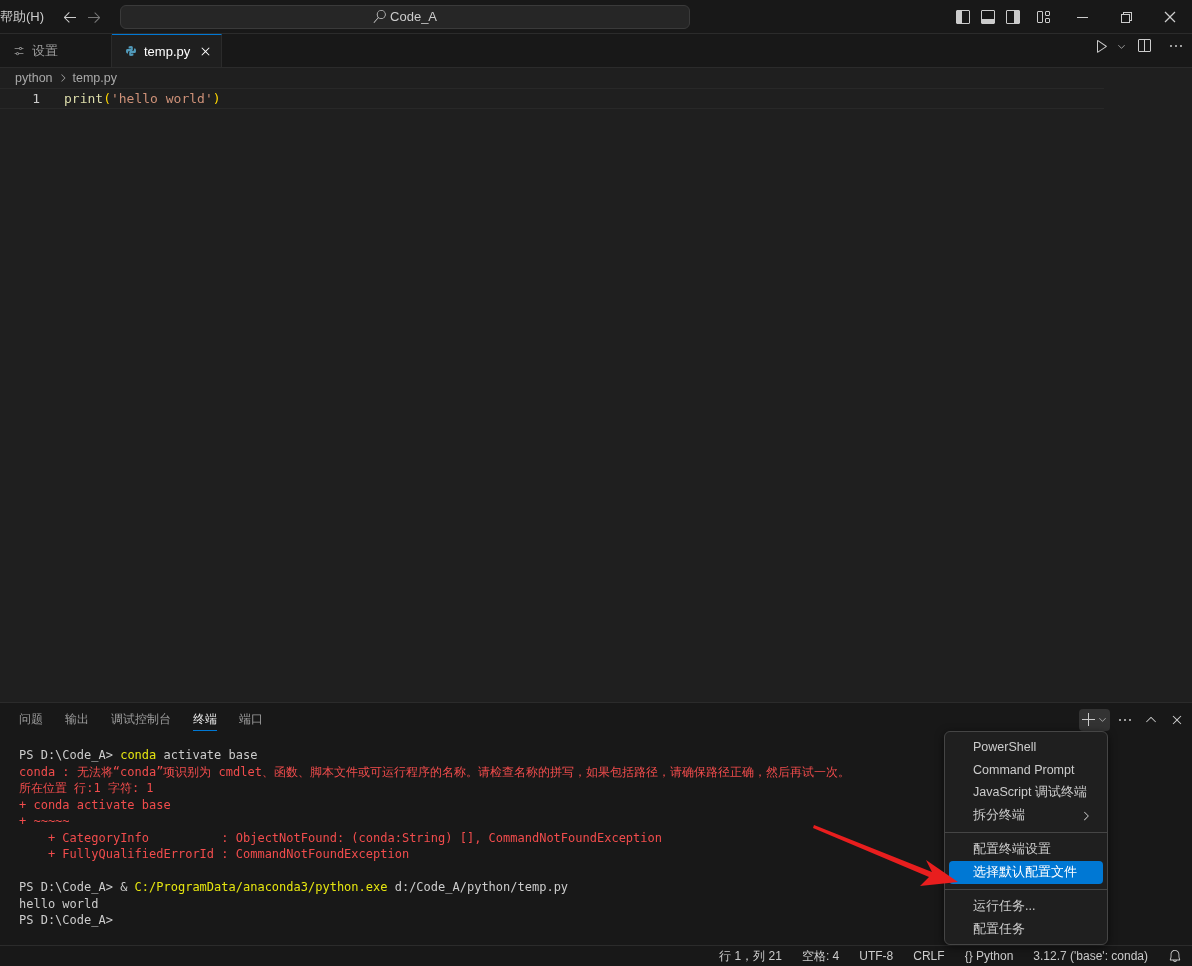 The height and width of the screenshot is (966, 1192). What do you see at coordinates (94, 78) in the screenshot?
I see `breadcrumb-item: temp.py` at bounding box center [94, 78].